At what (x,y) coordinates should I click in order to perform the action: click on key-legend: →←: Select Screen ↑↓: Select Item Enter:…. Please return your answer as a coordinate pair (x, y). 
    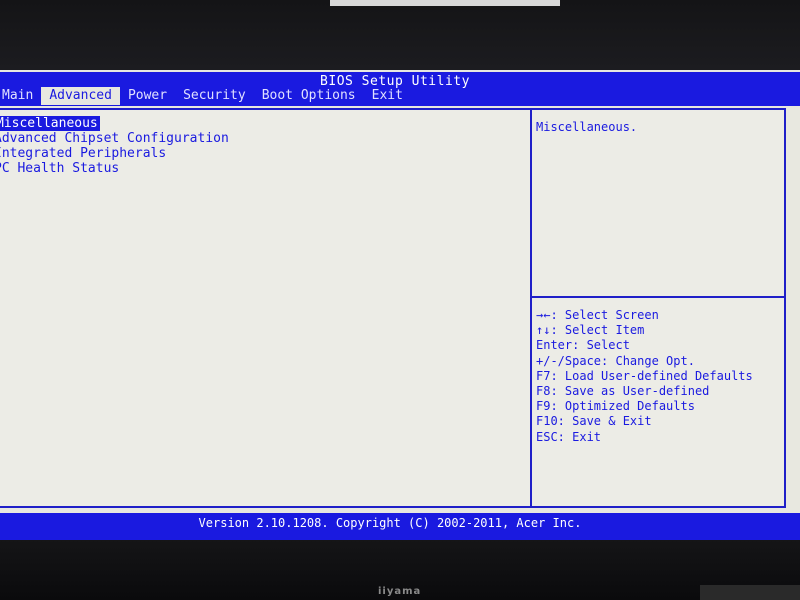
    Looking at the image, I should click on (644, 376).